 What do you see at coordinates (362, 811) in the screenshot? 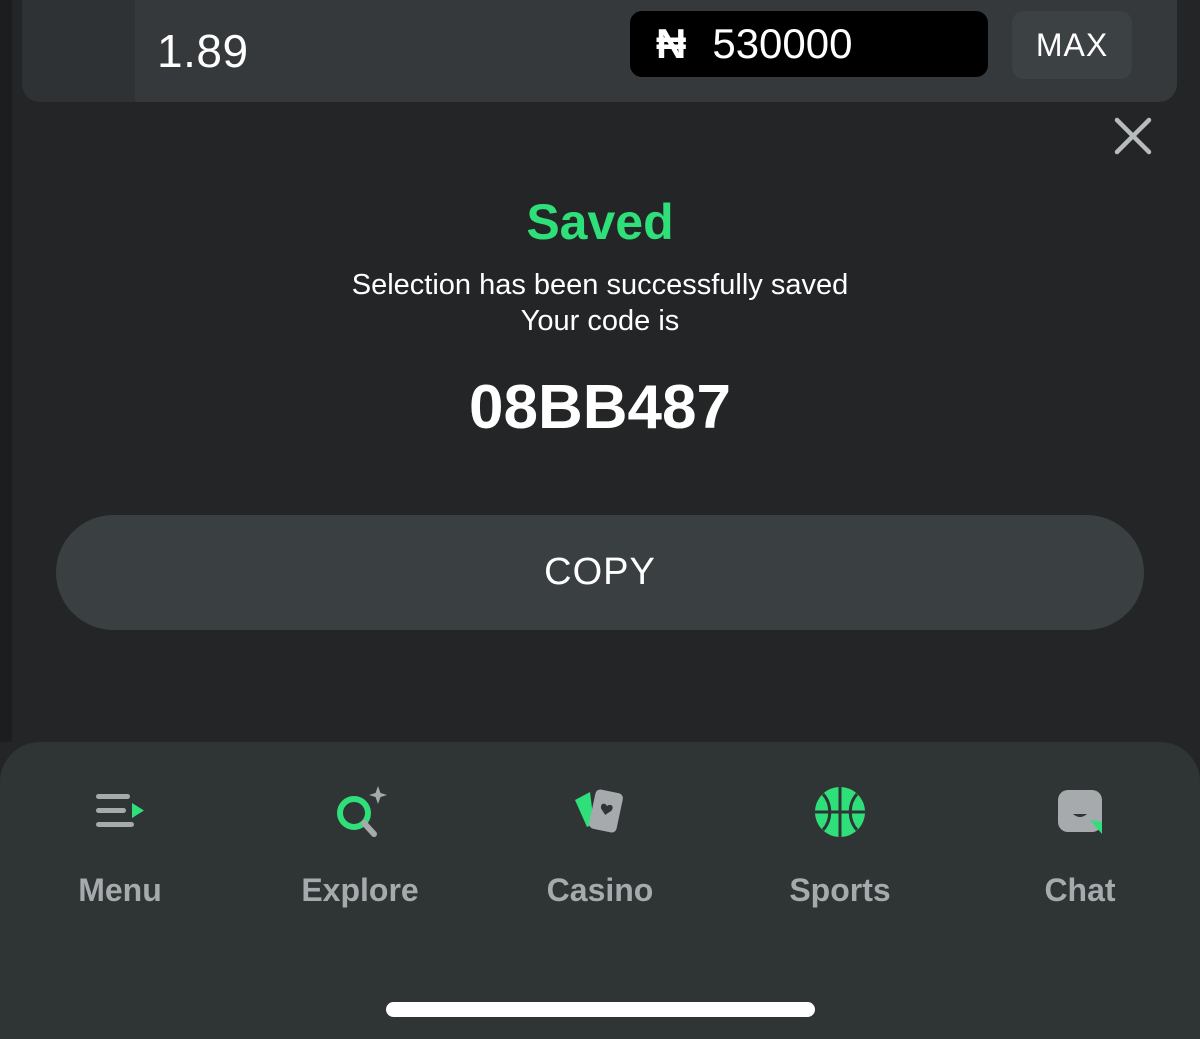
I see `explore-search-icon` at bounding box center [362, 811].